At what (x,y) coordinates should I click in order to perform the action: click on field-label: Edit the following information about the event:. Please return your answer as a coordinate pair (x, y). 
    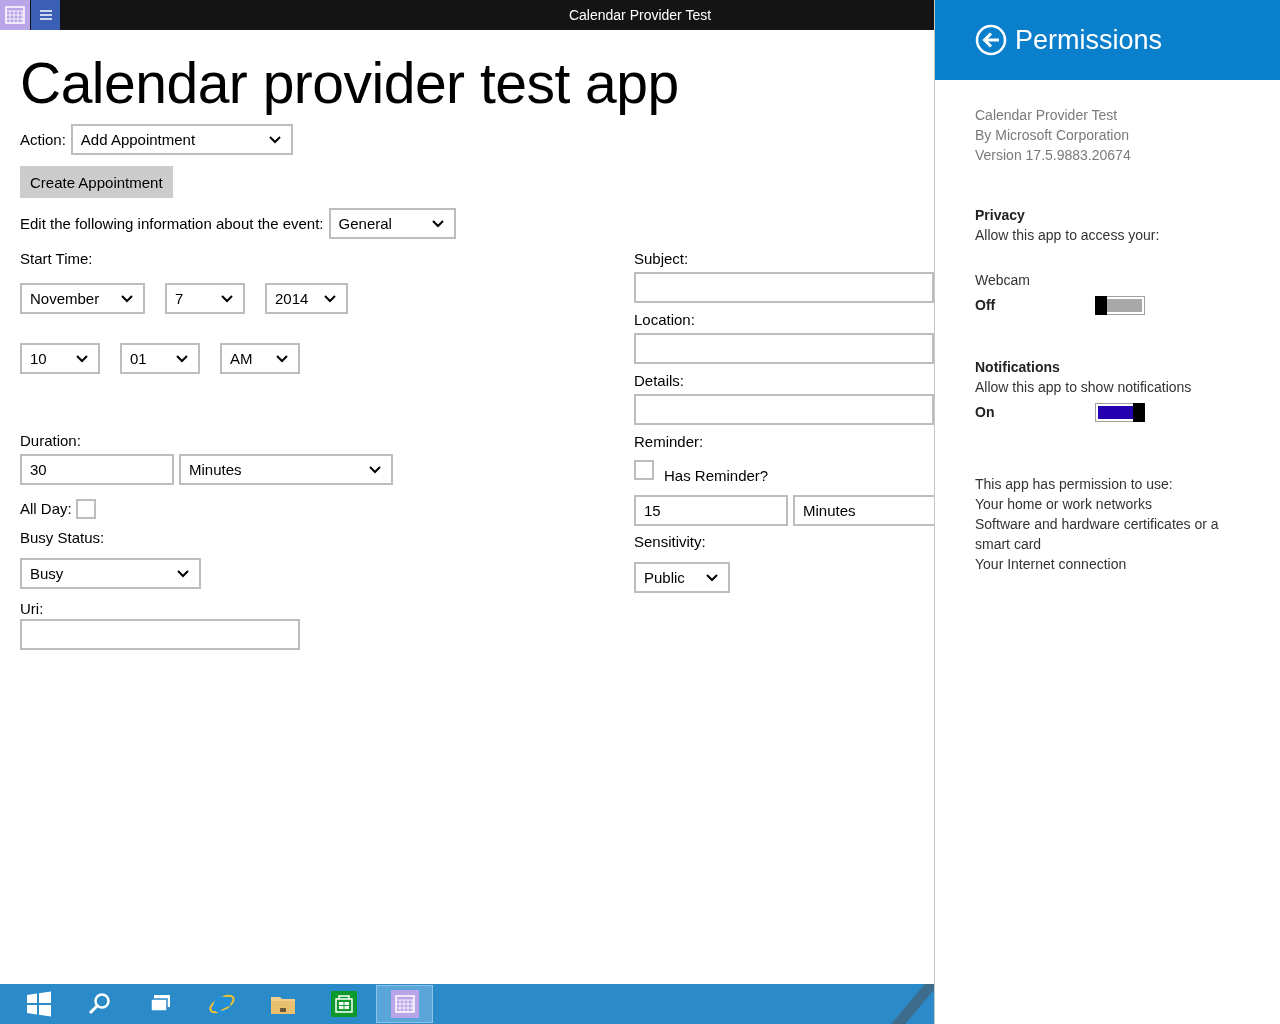
    Looking at the image, I should click on (172, 223).